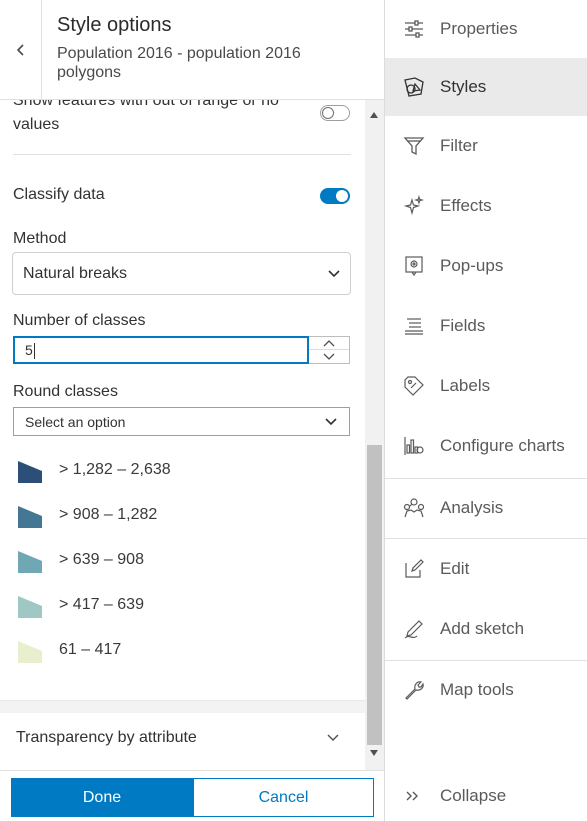  What do you see at coordinates (59, 194) in the screenshot?
I see `classify-data-label: Classify data` at bounding box center [59, 194].